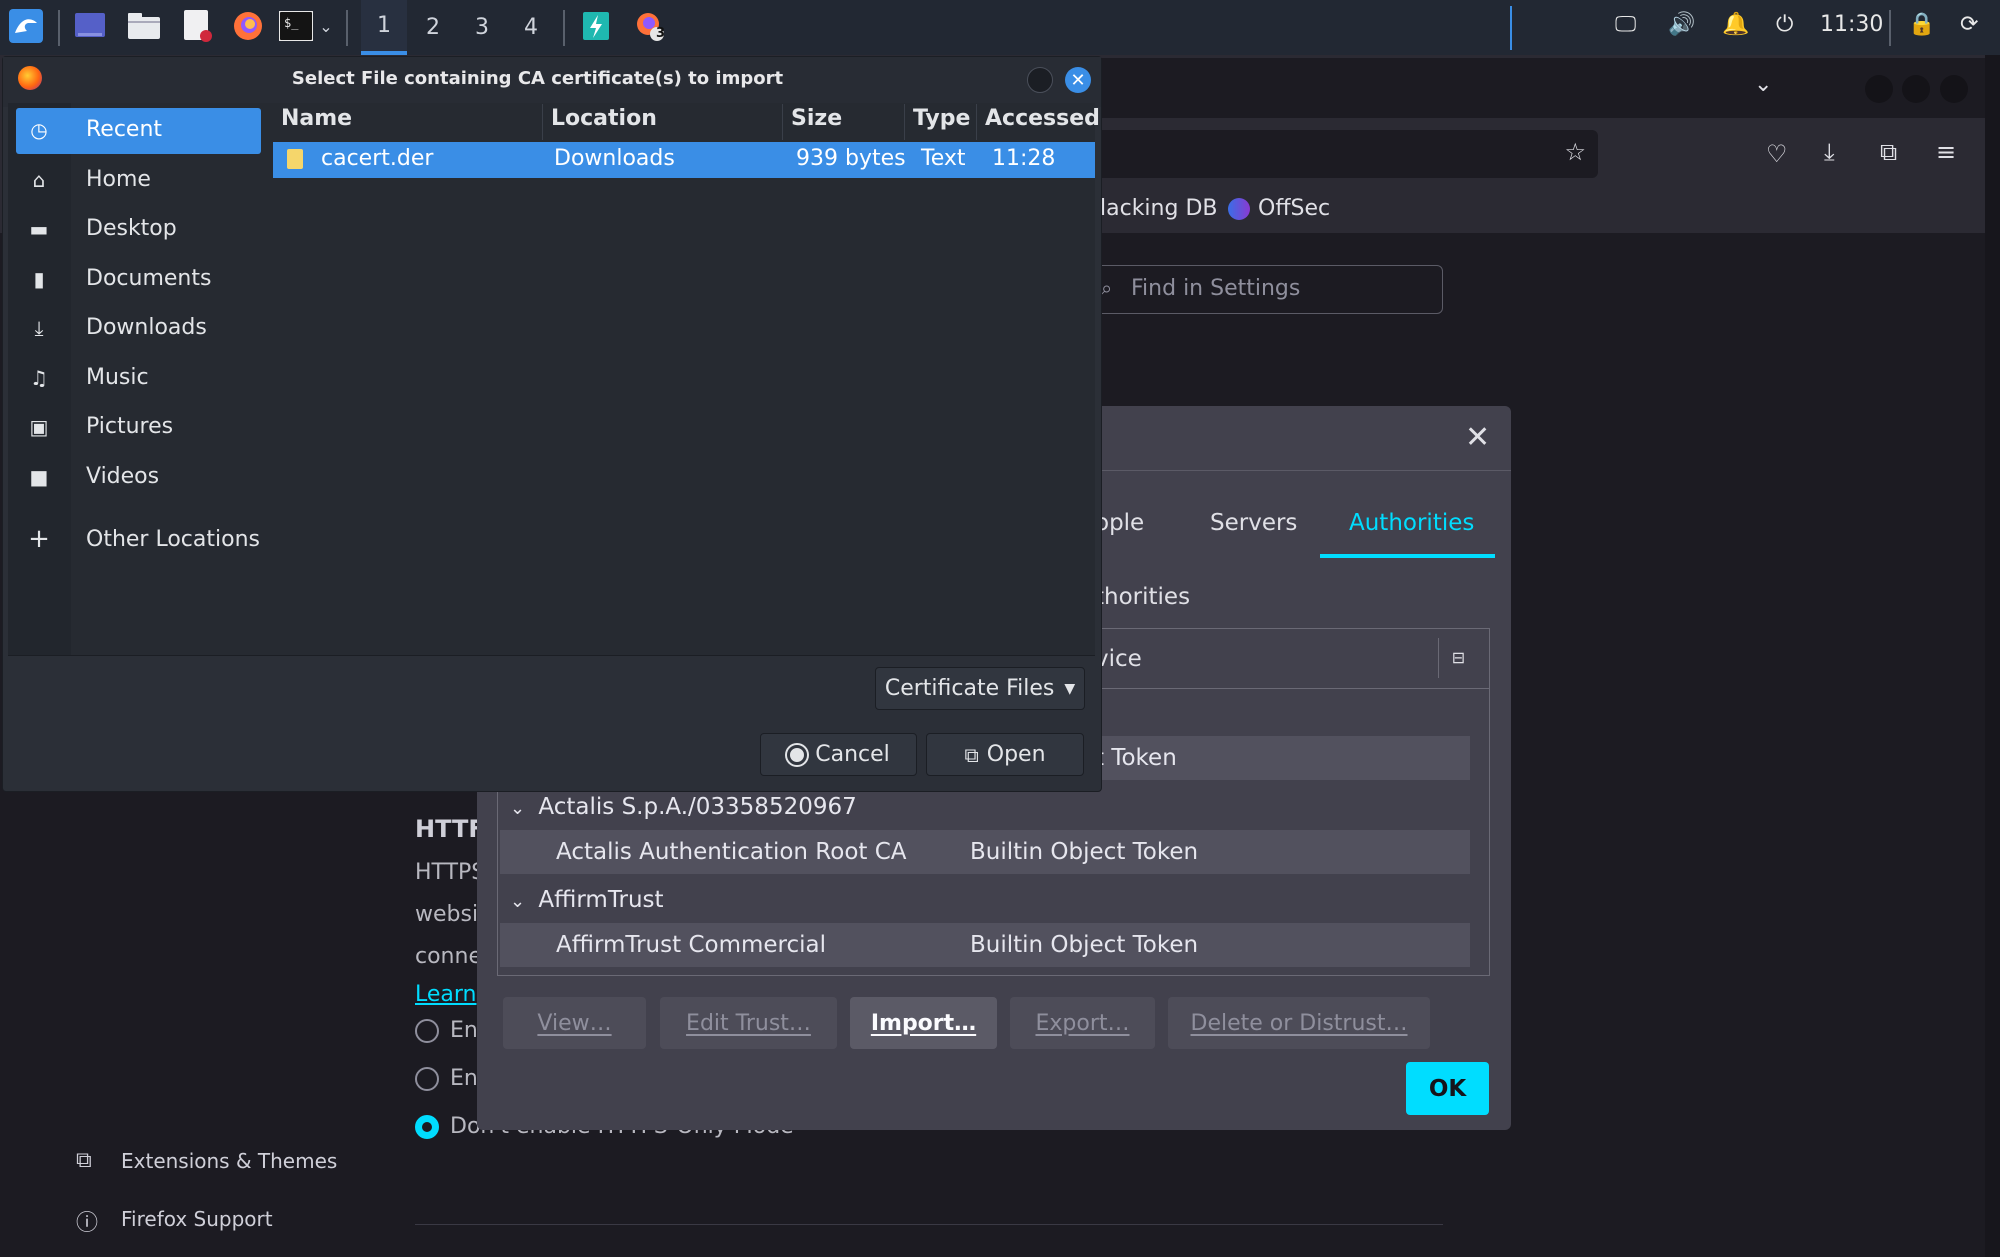  What do you see at coordinates (384, 27) in the screenshot?
I see `workspace-1: 1` at bounding box center [384, 27].